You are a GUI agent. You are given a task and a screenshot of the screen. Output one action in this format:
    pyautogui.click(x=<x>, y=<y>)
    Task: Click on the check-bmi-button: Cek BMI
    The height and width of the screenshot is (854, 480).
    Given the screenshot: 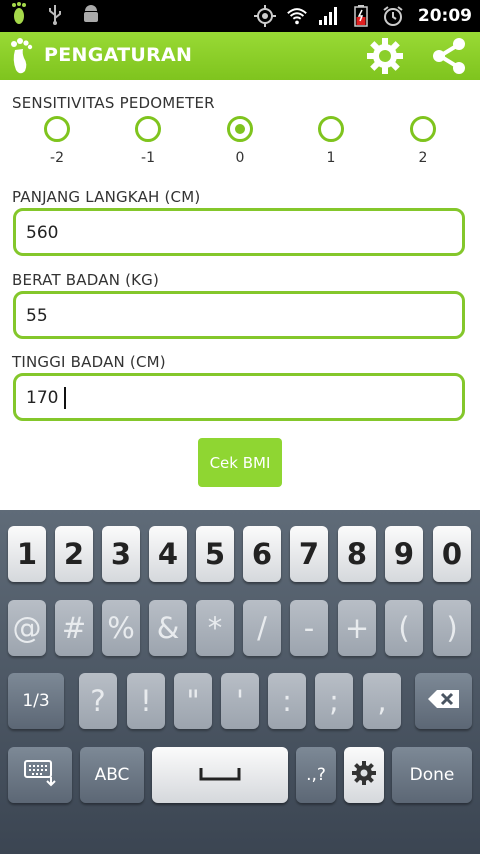 What is the action you would take?
    pyautogui.click(x=240, y=462)
    